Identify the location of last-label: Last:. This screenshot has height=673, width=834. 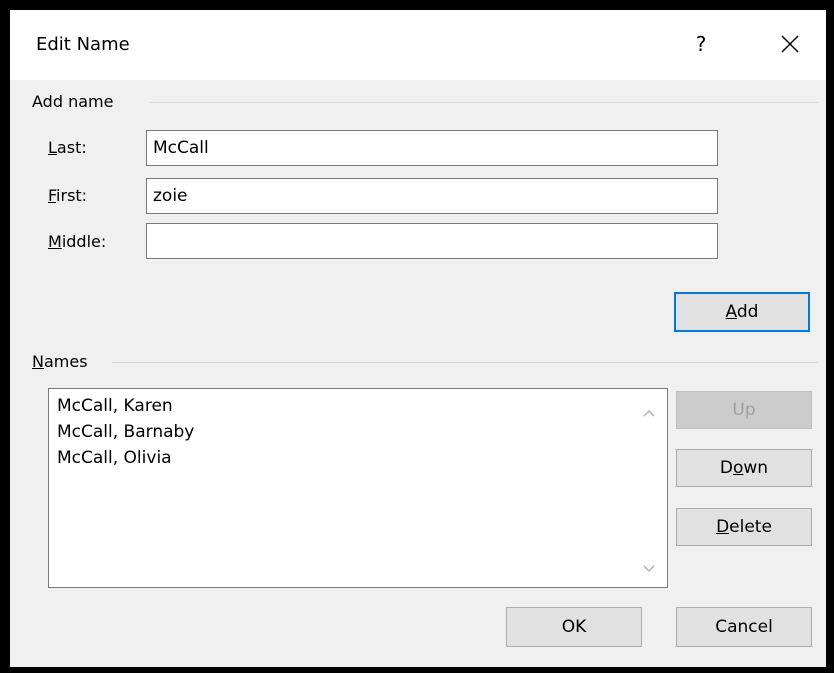
(67, 147).